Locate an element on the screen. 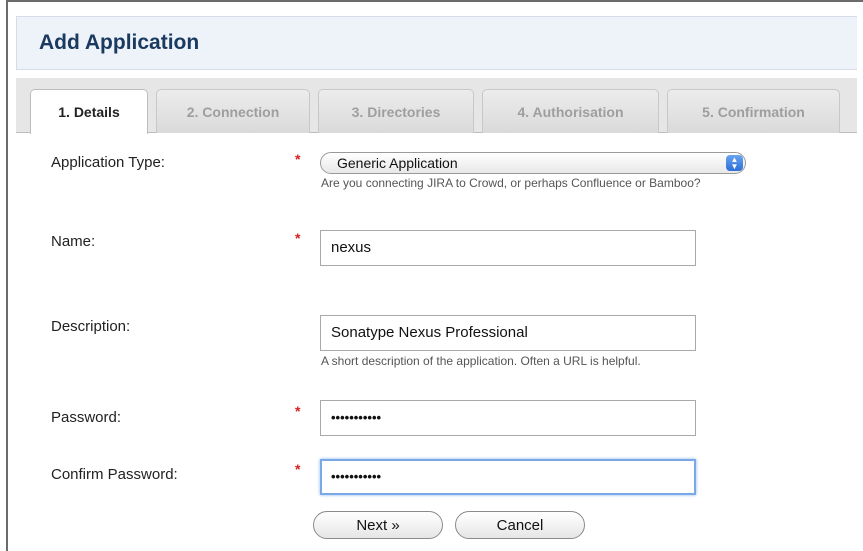 Image resolution: width=863 pixels, height=551 pixels. tab-connection-label: 2. Connection is located at coordinates (233, 111).